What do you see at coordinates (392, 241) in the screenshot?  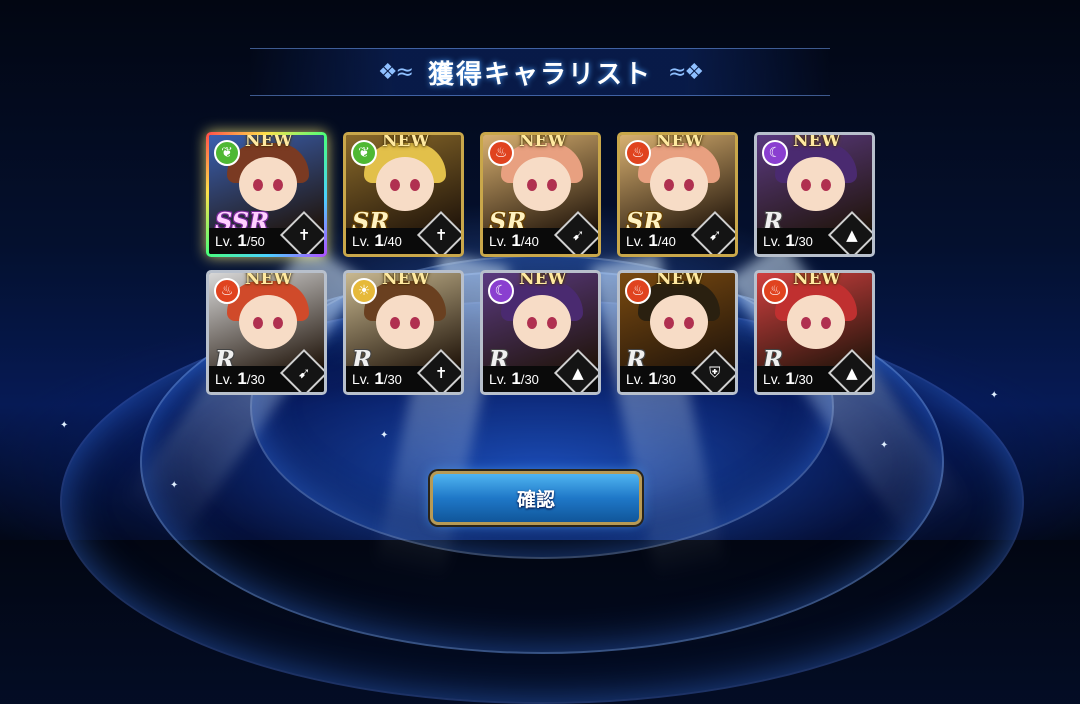 I see `level-max: /40` at bounding box center [392, 241].